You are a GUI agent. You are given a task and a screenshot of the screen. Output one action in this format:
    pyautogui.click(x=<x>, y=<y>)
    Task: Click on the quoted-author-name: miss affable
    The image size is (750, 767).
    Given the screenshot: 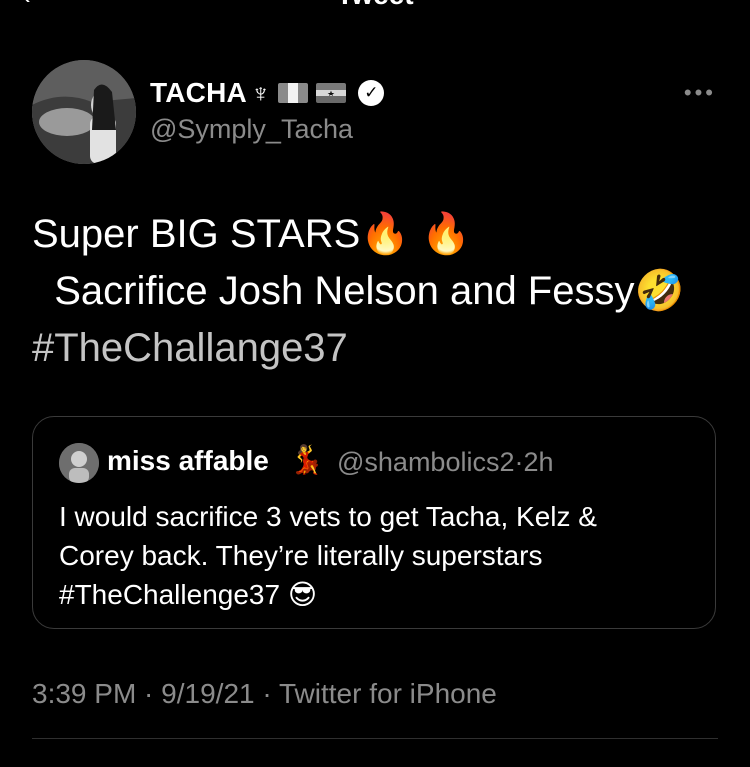 What is the action you would take?
    pyautogui.click(x=188, y=460)
    